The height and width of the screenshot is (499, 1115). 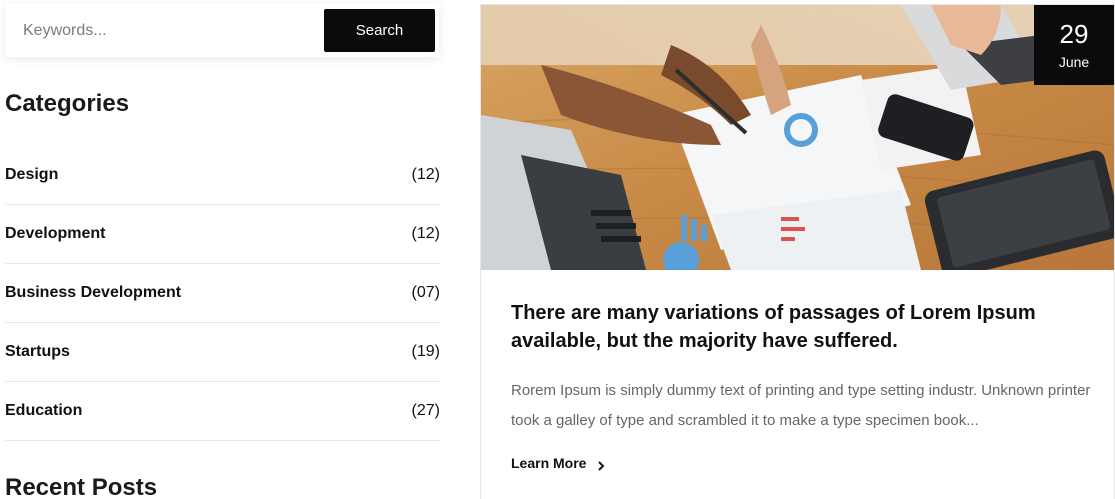 I want to click on learn-more-label: Learn More, so click(x=549, y=463).